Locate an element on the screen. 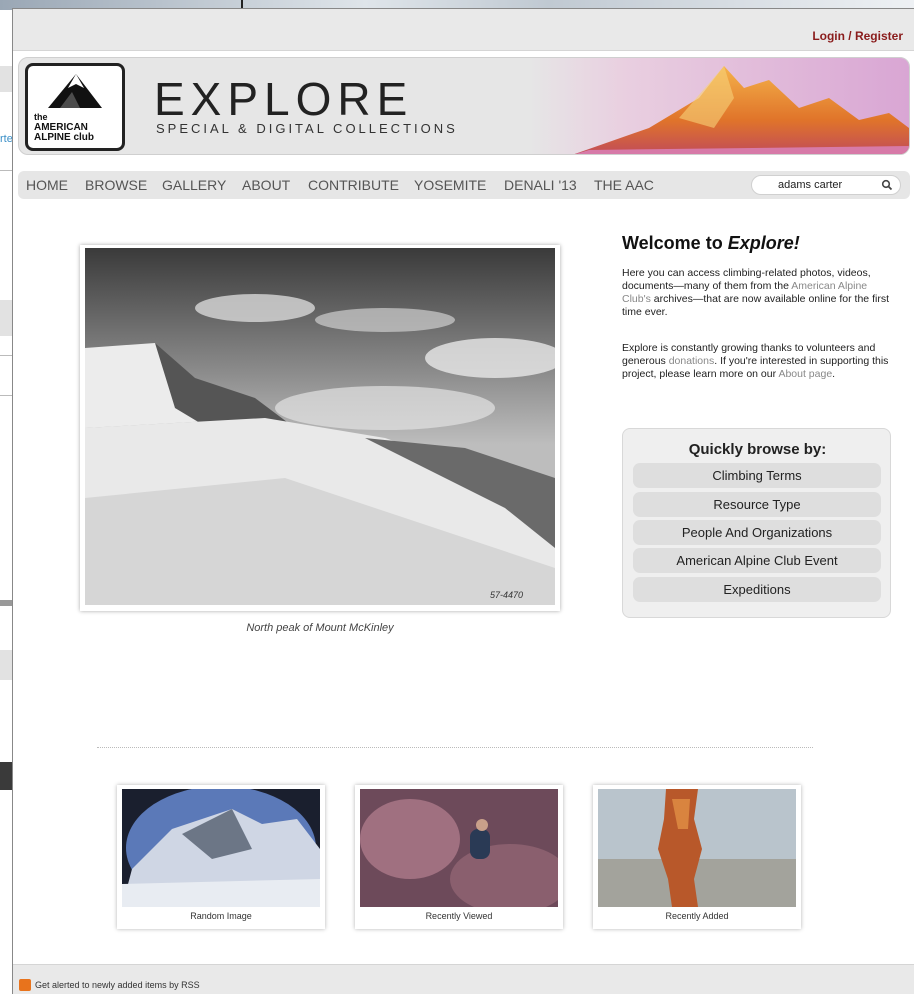 The width and height of the screenshot is (914, 994). recently-viewed-thumbnail is located at coordinates (459, 848).